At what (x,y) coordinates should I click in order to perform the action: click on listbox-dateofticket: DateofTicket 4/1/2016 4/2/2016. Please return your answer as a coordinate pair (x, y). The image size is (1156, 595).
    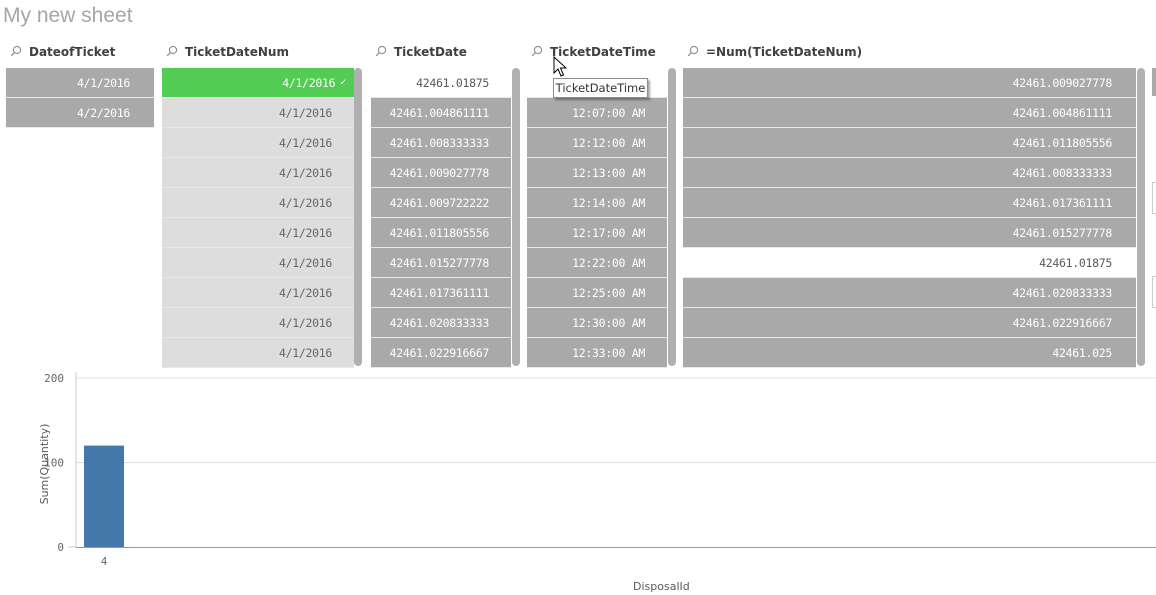
    Looking at the image, I should click on (81, 85).